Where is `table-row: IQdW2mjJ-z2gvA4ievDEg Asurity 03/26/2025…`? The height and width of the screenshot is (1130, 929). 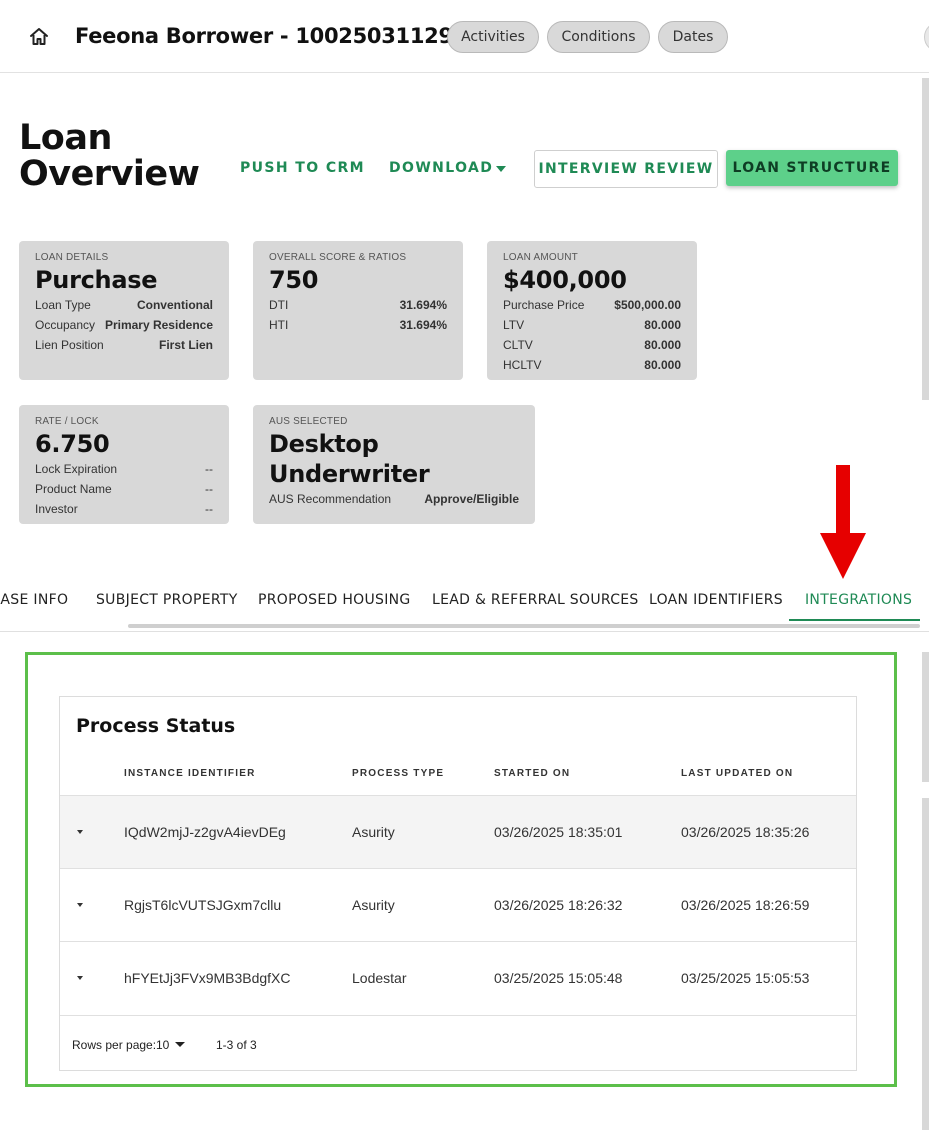
table-row: IQdW2mjJ-z2gvA4ievDEg Asurity 03/26/2025… is located at coordinates (458, 831).